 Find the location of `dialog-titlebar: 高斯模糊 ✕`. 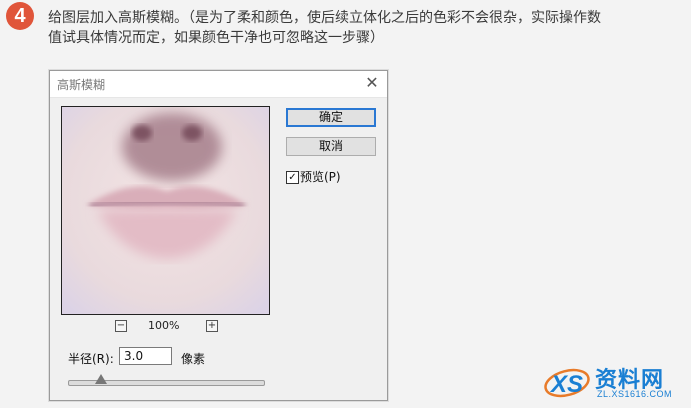

dialog-titlebar: 高斯模糊 ✕ is located at coordinates (218, 84).